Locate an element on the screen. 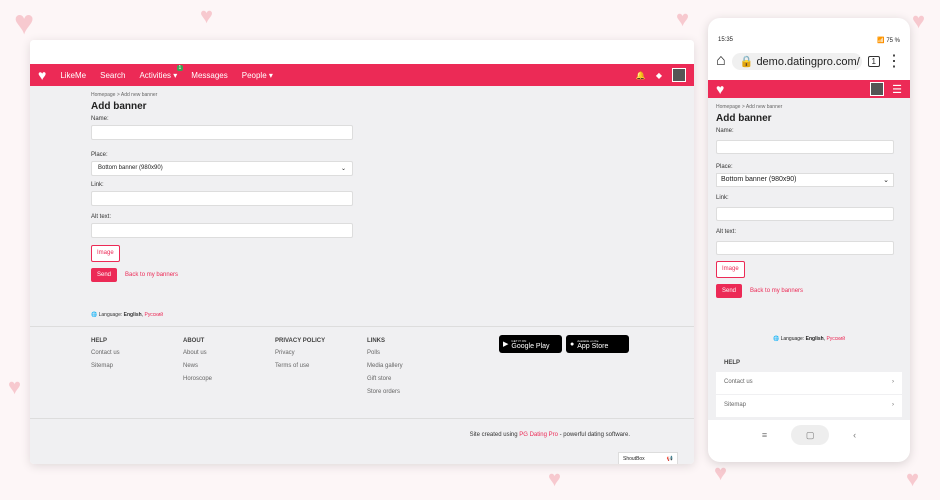 The width and height of the screenshot is (940, 500). language-russian: Русский is located at coordinates (154, 315).